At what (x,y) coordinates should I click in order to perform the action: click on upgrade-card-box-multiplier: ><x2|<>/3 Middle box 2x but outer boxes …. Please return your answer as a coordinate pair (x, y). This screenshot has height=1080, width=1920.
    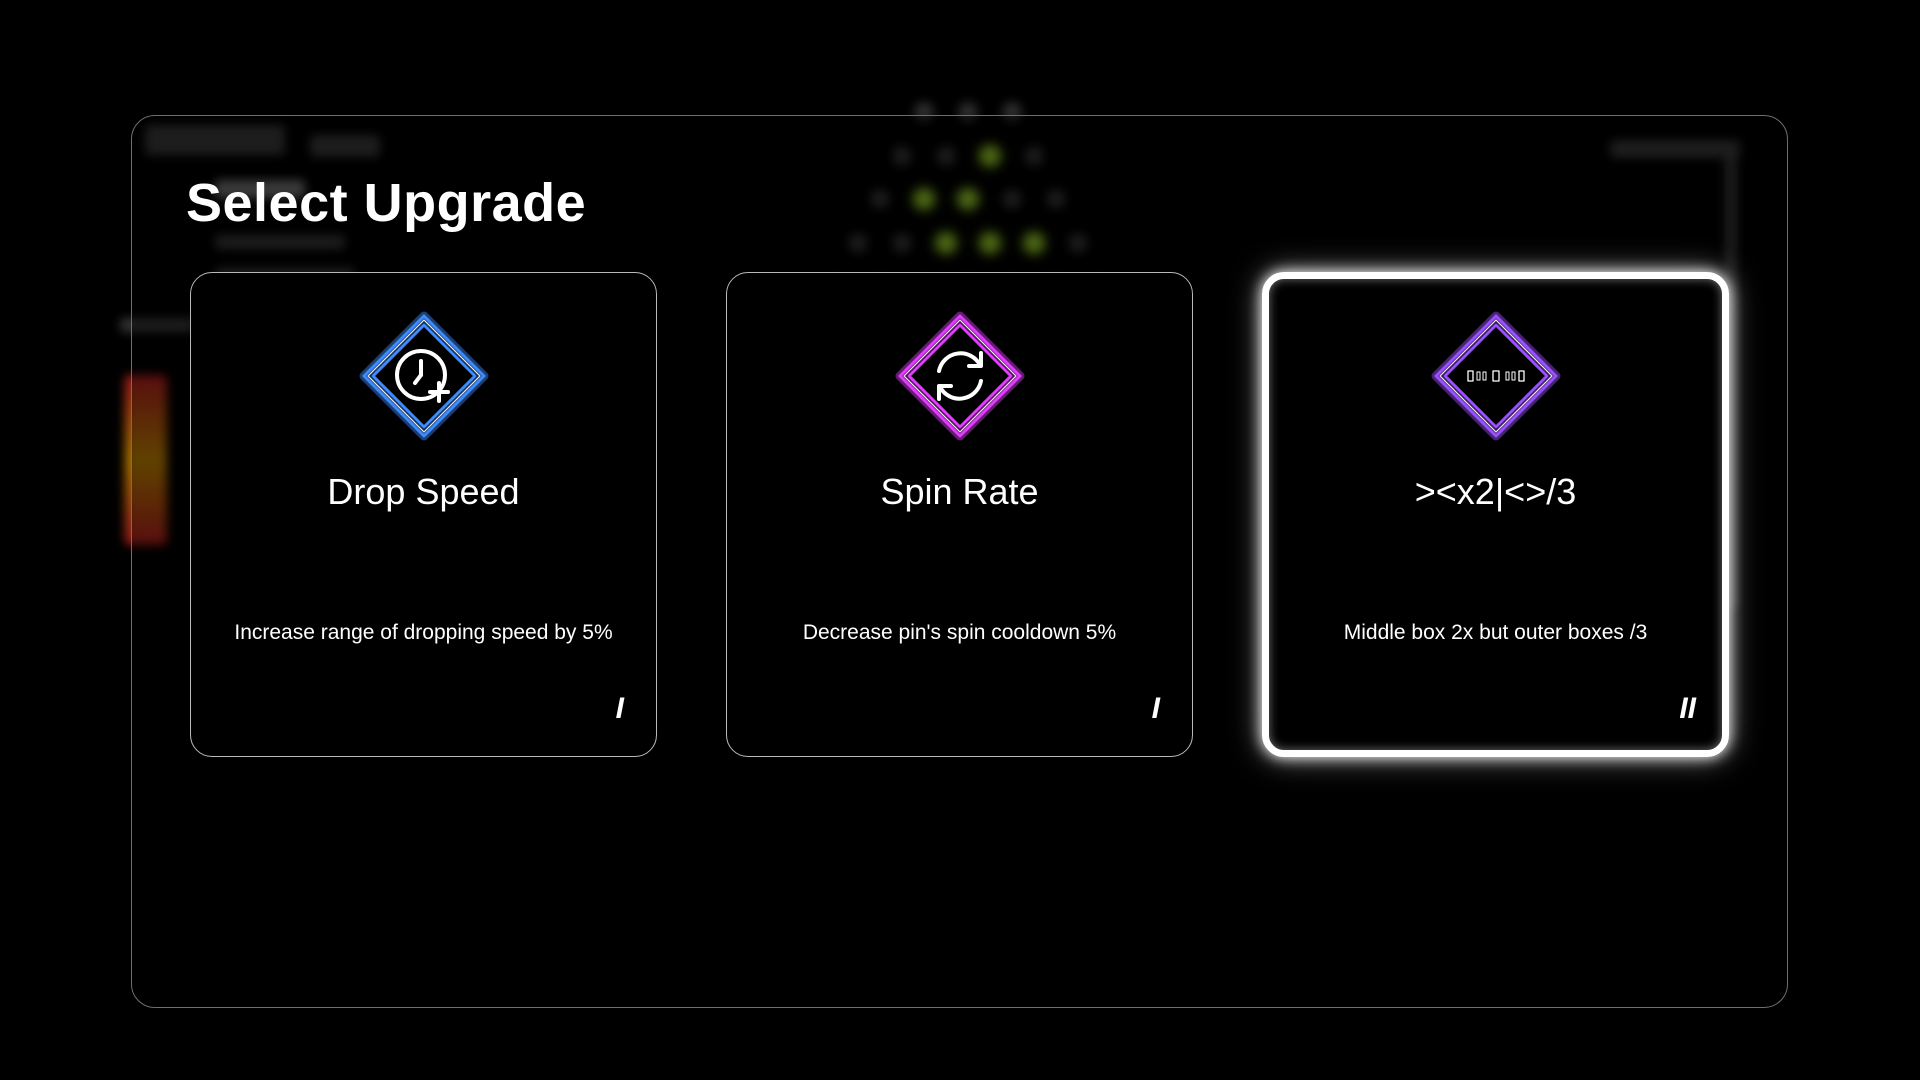
    Looking at the image, I should click on (1495, 514).